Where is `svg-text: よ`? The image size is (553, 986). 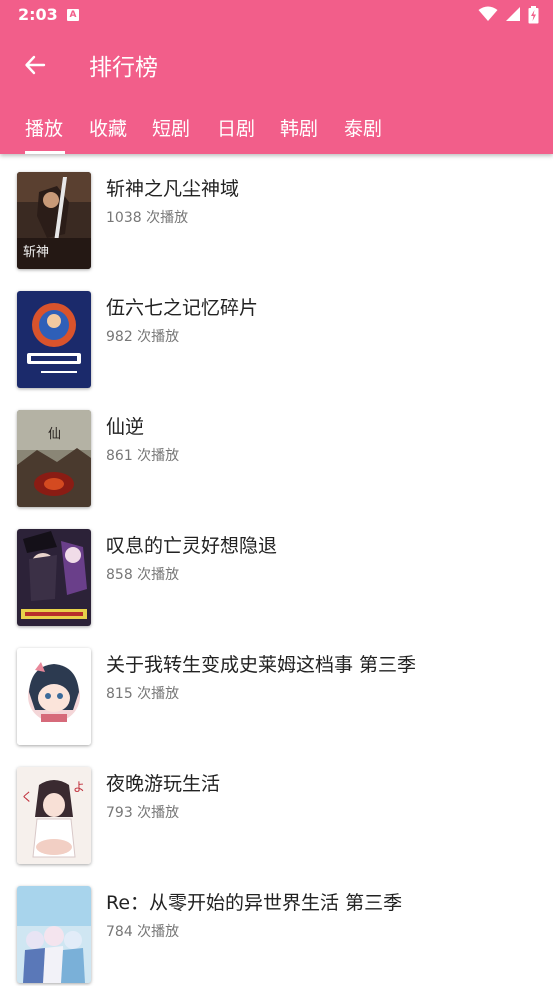 svg-text: よ is located at coordinates (79, 787).